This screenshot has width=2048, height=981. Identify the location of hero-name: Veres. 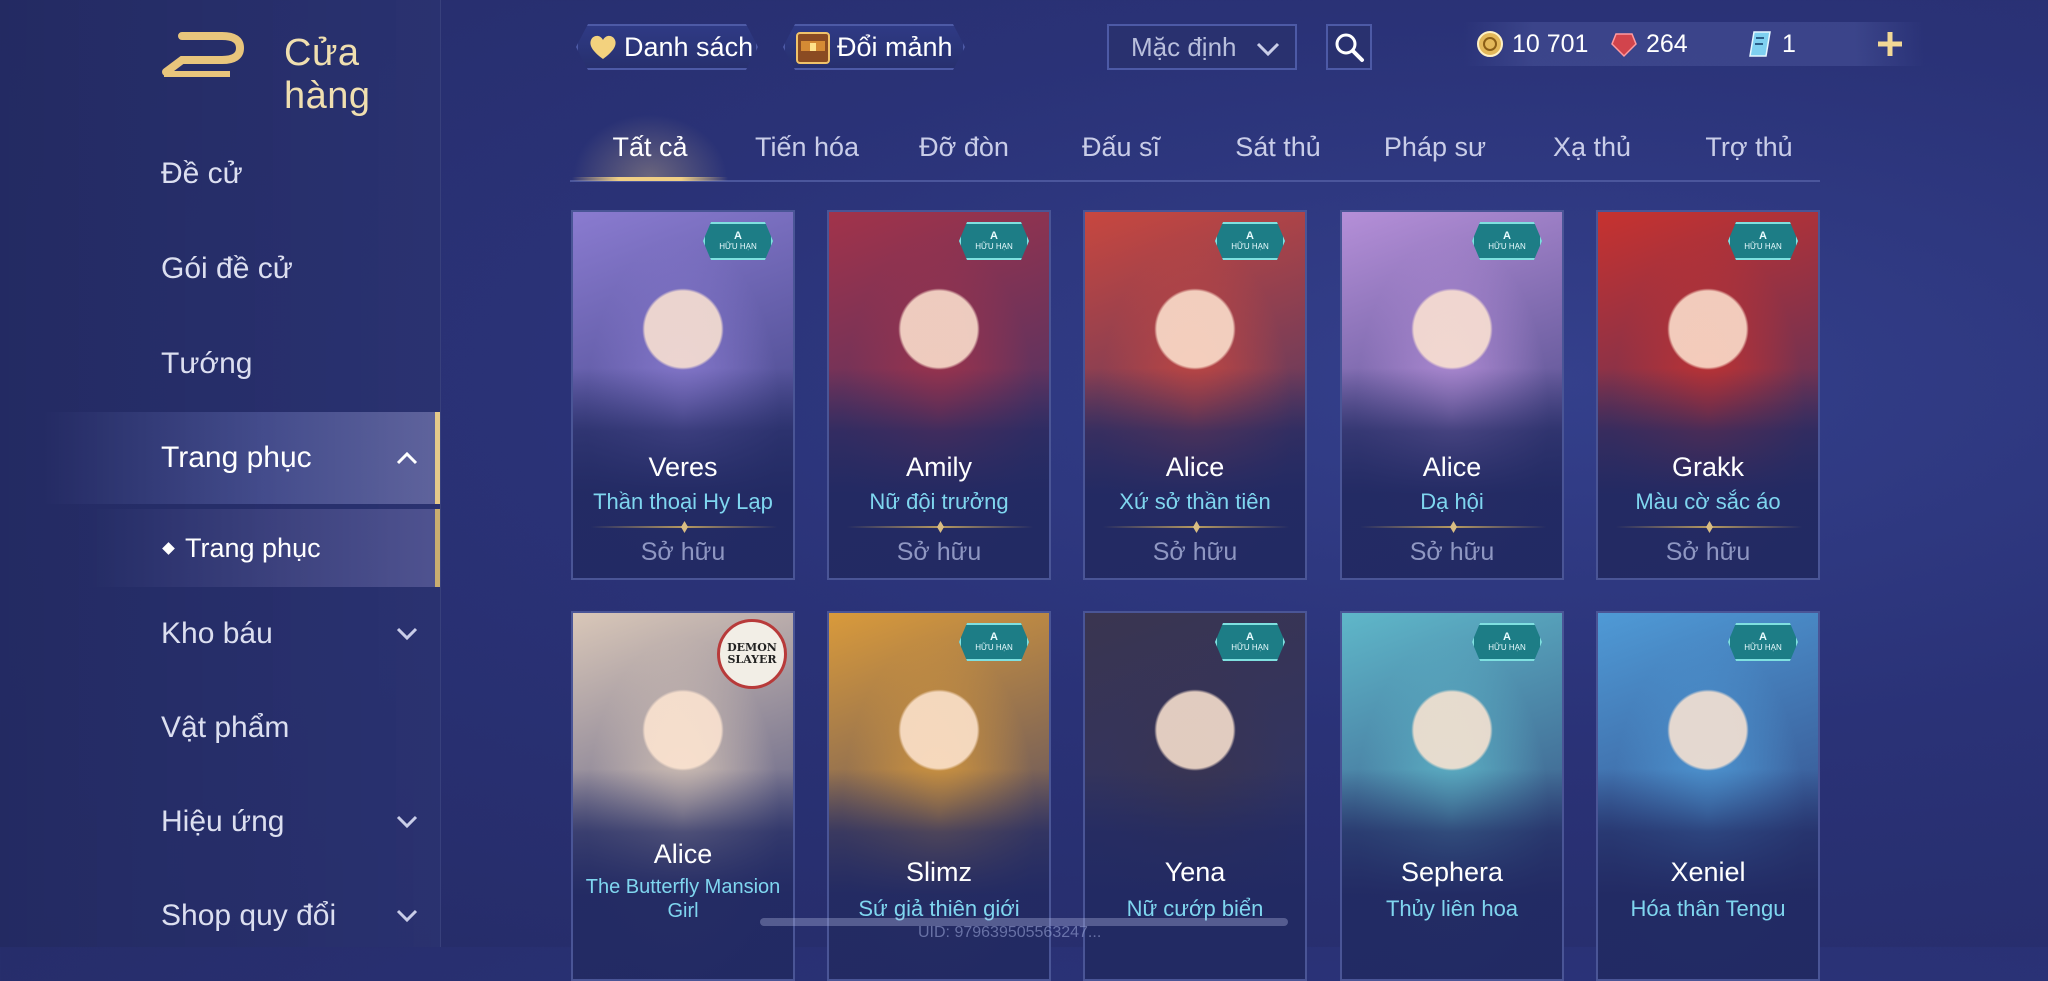
(683, 467).